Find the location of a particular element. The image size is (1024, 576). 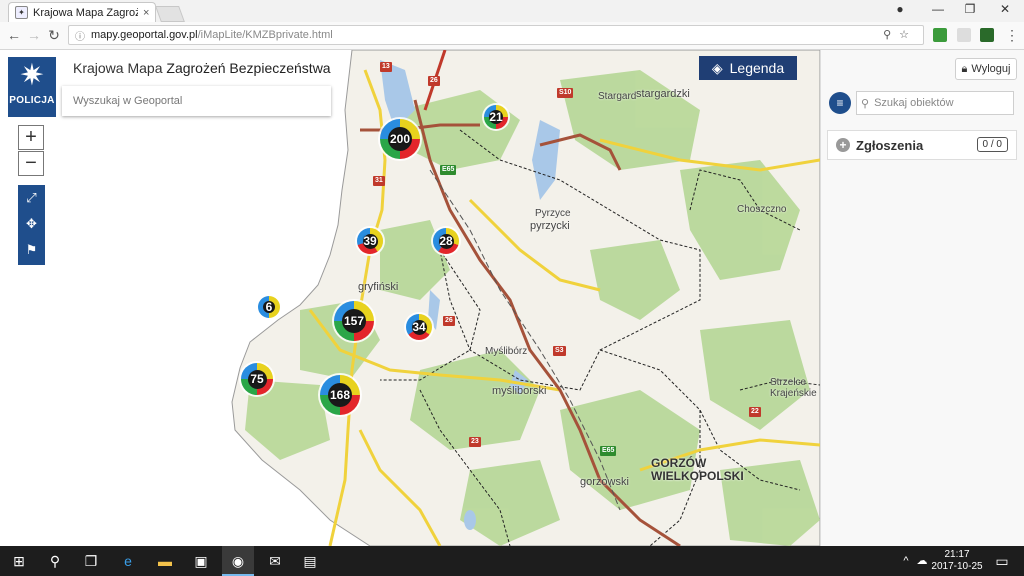

incident-cluster-marker: 34 is located at coordinates (419, 327).